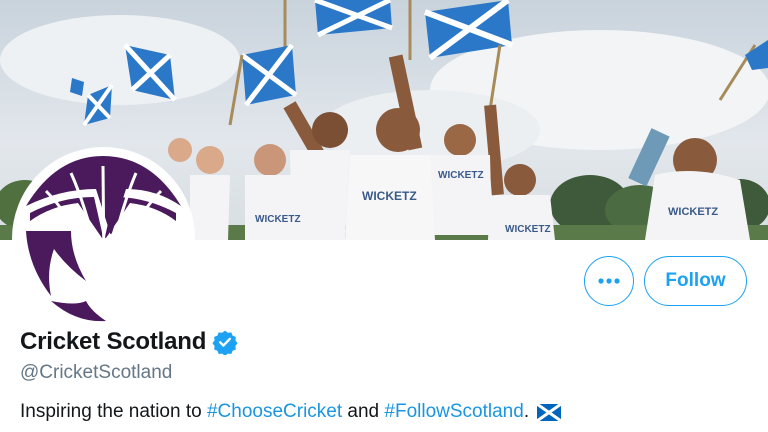 The image size is (768, 432). I want to click on profile-handle: @CricketScotland, so click(96, 372).